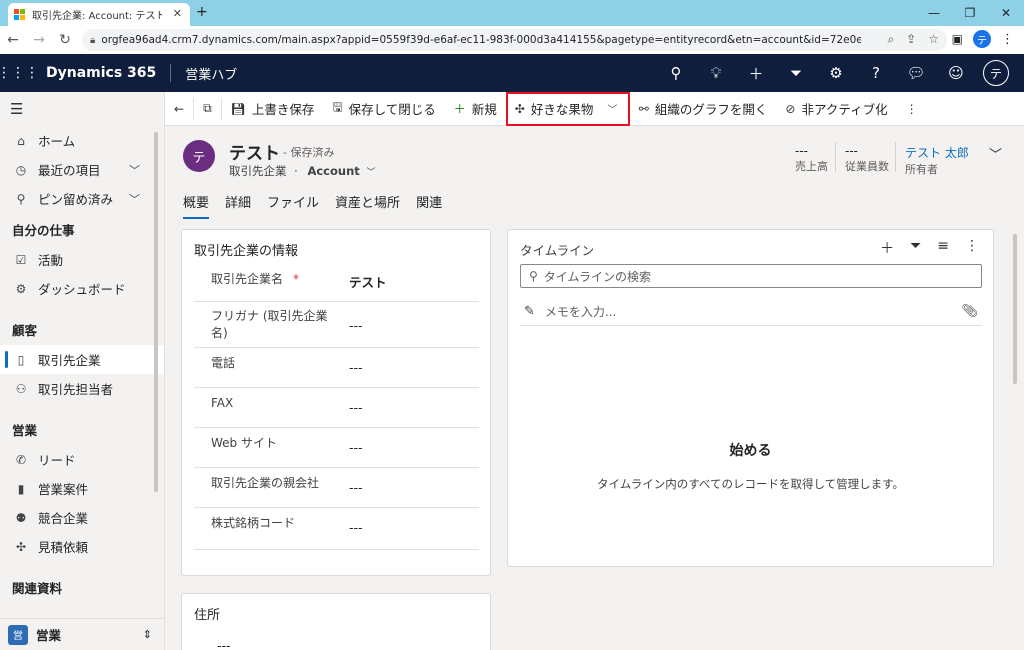  Describe the element at coordinates (238, 205) in the screenshot. I see `tab-details: 詳細` at that location.